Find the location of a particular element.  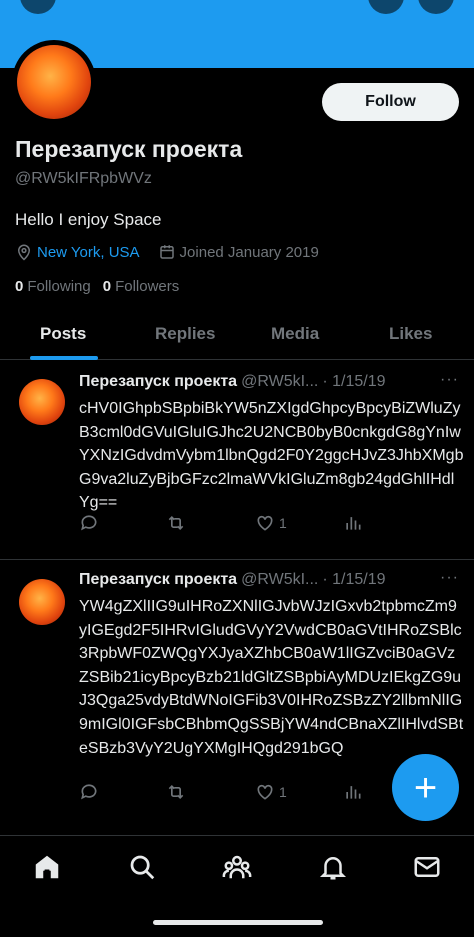

following-count: 0 is located at coordinates (19, 286).